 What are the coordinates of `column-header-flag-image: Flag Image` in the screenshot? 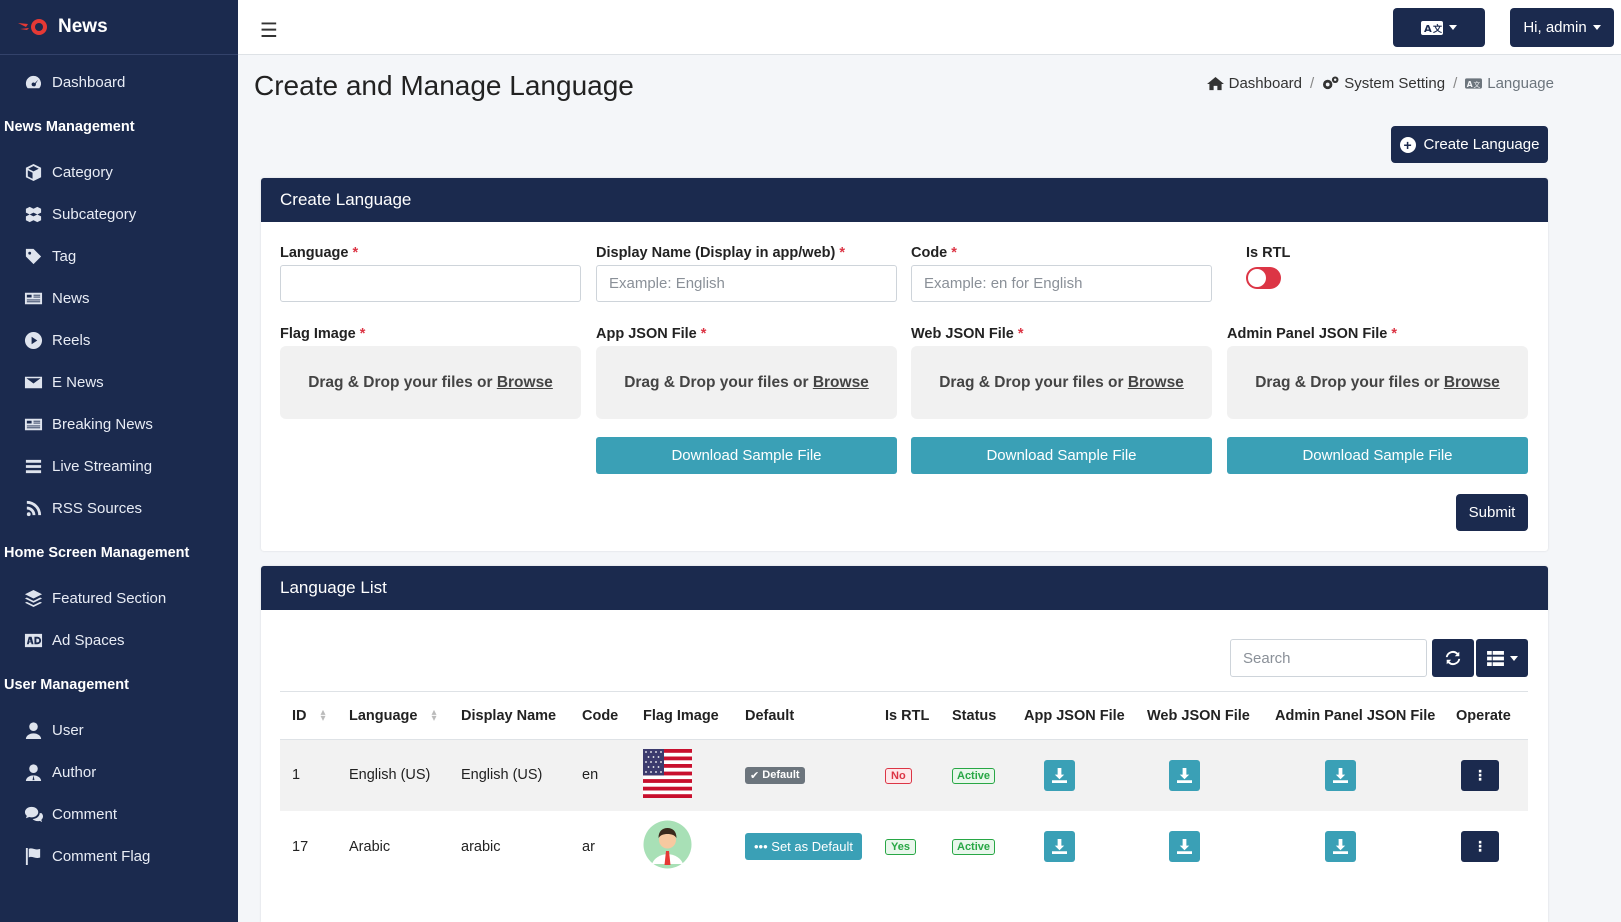 It's located at (682, 715).